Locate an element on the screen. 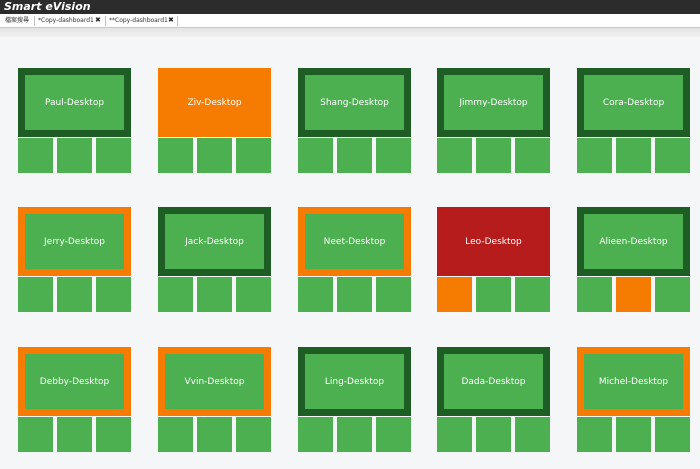 This screenshot has height=469, width=700. desktop-tile: Alieen-Desktop is located at coordinates (633, 259).